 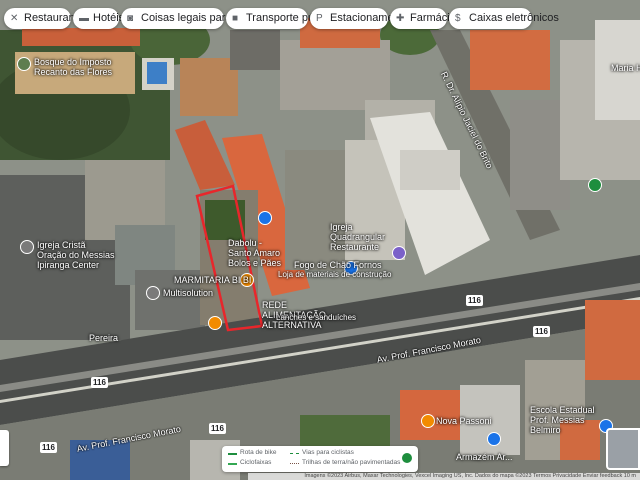 I want to click on legend-bike-route: Rota de bike, so click(x=258, y=452).